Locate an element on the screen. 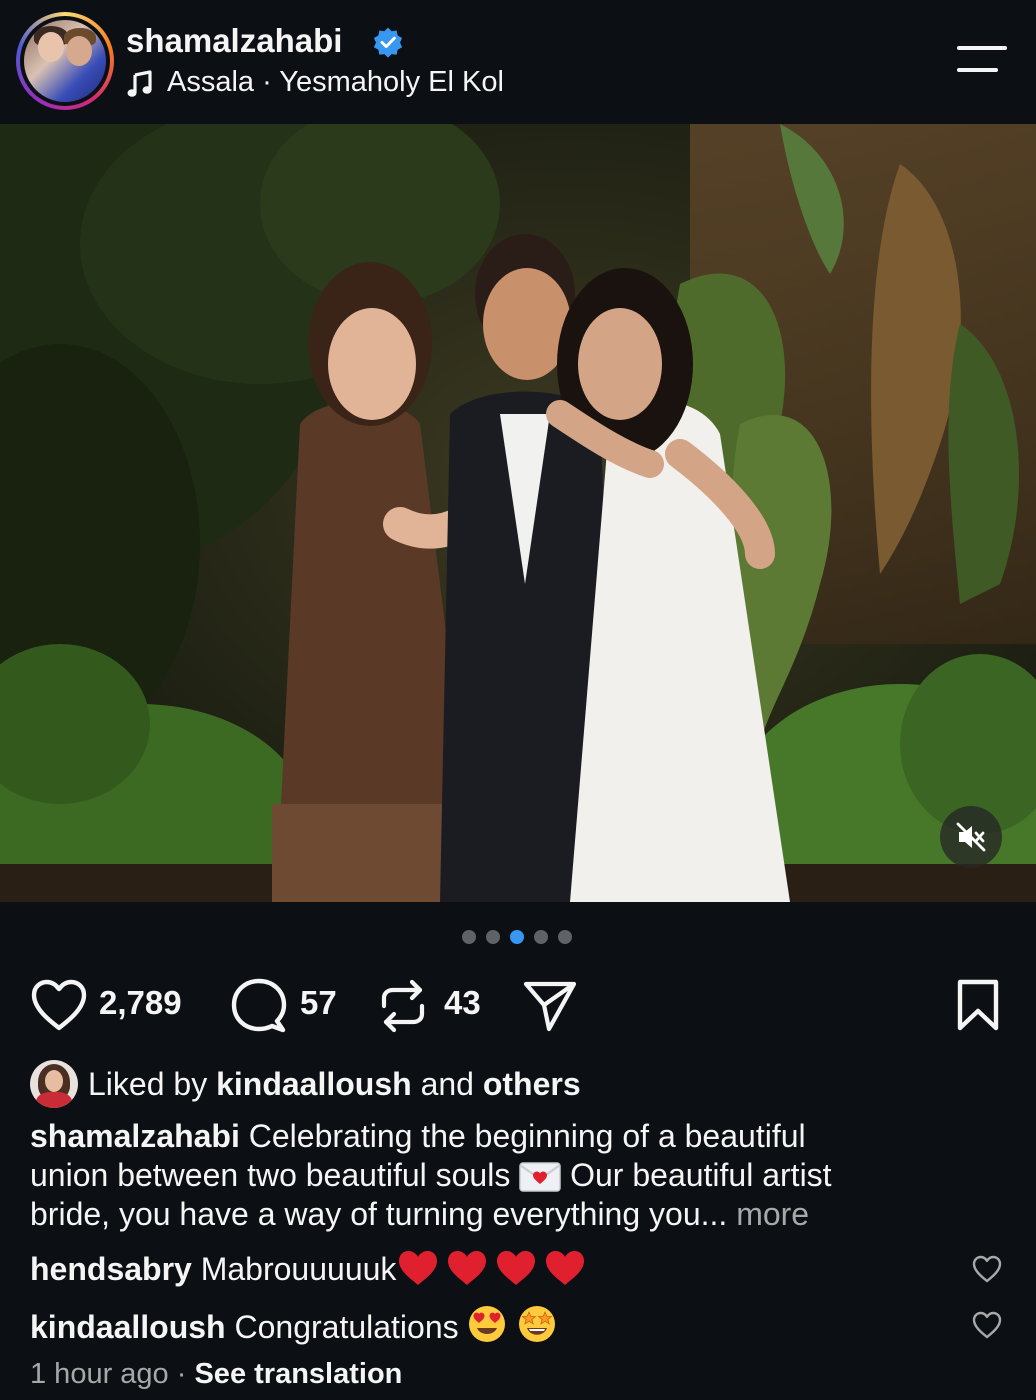 The width and height of the screenshot is (1036, 1400). profile-avatar-story-ring is located at coordinates (65, 61).